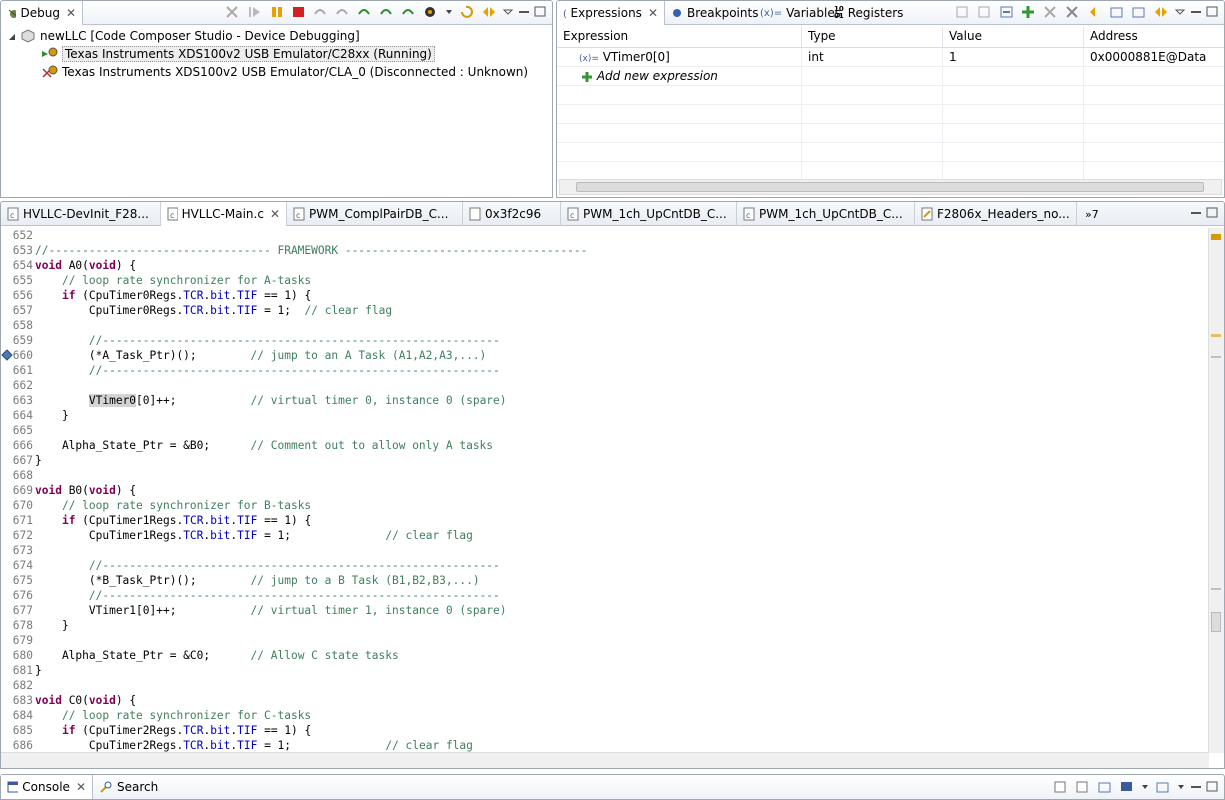  Describe the element at coordinates (605, 415) in the screenshot. I see `code-line: 664 }` at that location.